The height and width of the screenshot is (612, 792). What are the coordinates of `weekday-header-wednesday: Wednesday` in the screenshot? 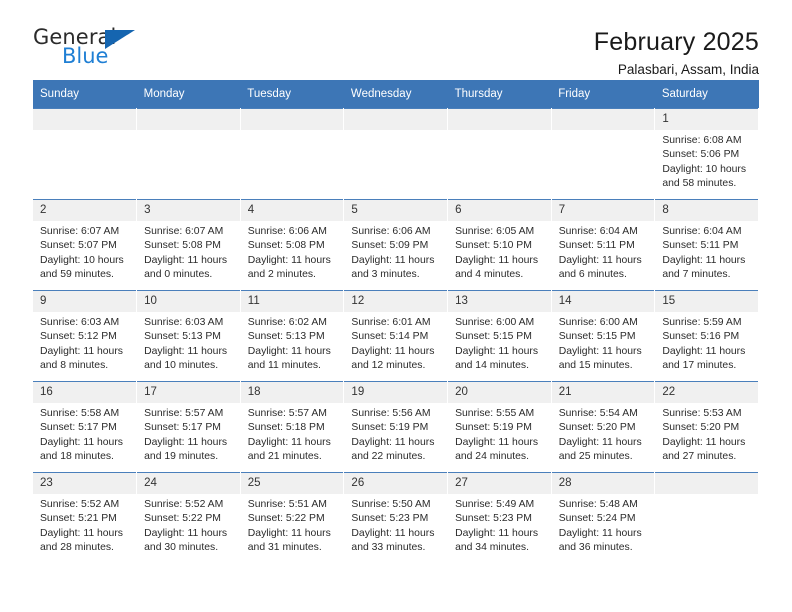 It's located at (395, 94).